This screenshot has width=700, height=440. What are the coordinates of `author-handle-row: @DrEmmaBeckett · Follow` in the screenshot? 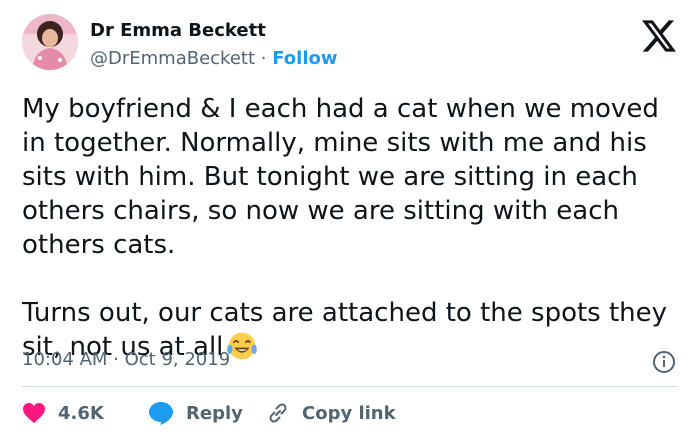 It's located at (214, 59).